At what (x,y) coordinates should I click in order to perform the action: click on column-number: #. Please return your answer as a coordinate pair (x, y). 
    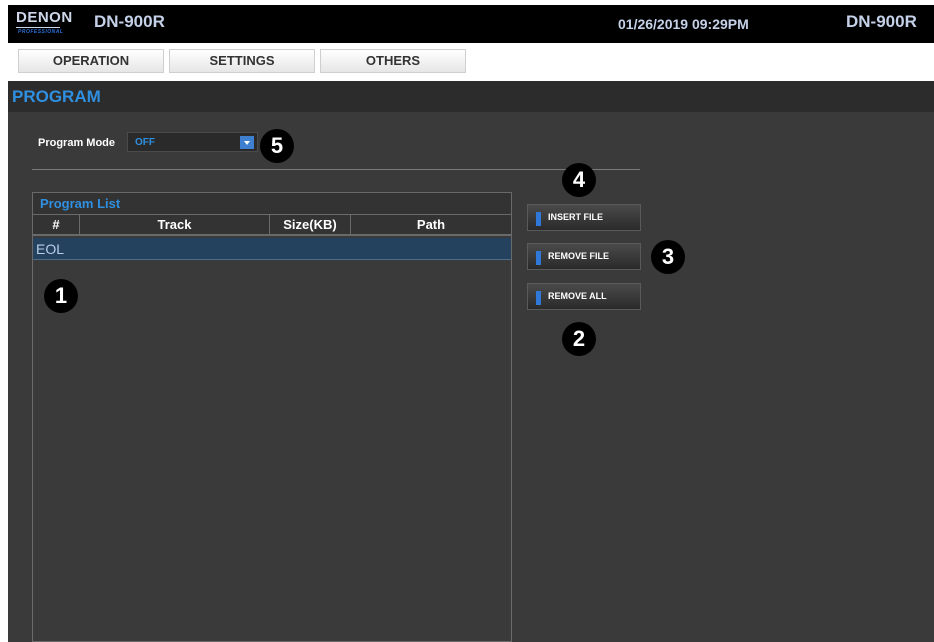
    Looking at the image, I should click on (56, 224).